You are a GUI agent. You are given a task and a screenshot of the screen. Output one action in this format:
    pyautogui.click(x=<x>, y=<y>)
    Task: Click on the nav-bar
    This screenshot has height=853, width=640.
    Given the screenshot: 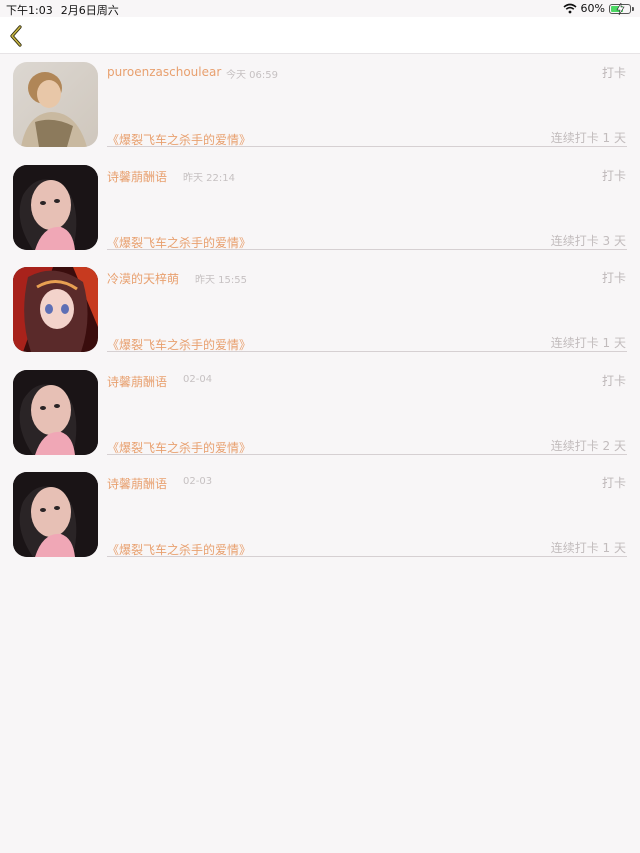 What is the action you would take?
    pyautogui.click(x=320, y=35)
    